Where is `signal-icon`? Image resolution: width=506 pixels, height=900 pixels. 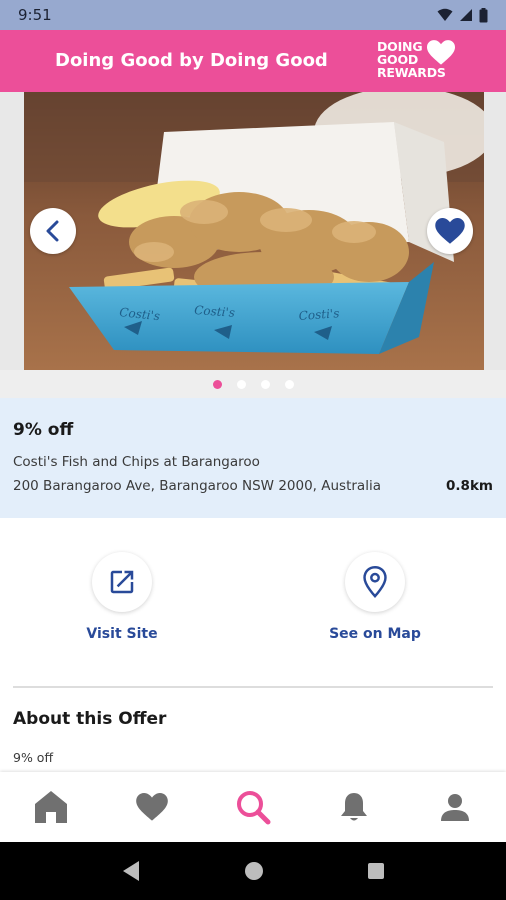 signal-icon is located at coordinates (466, 15).